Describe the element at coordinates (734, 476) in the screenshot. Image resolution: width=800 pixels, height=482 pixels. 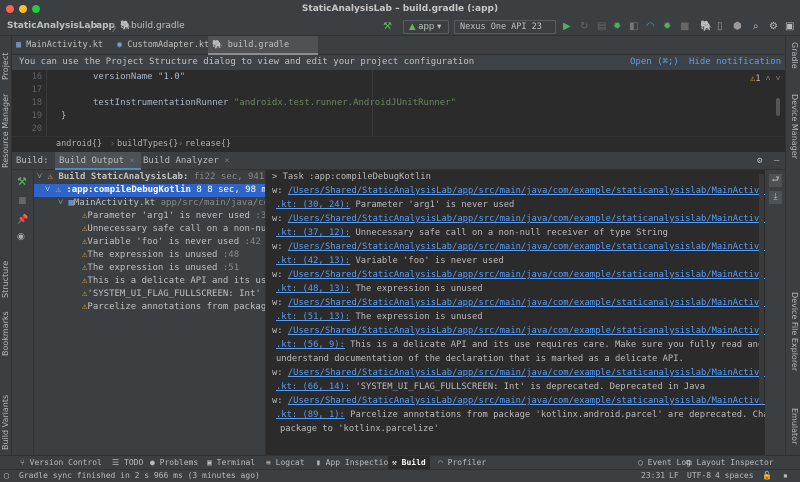
I see `indent-setting: 4 spaces` at that location.